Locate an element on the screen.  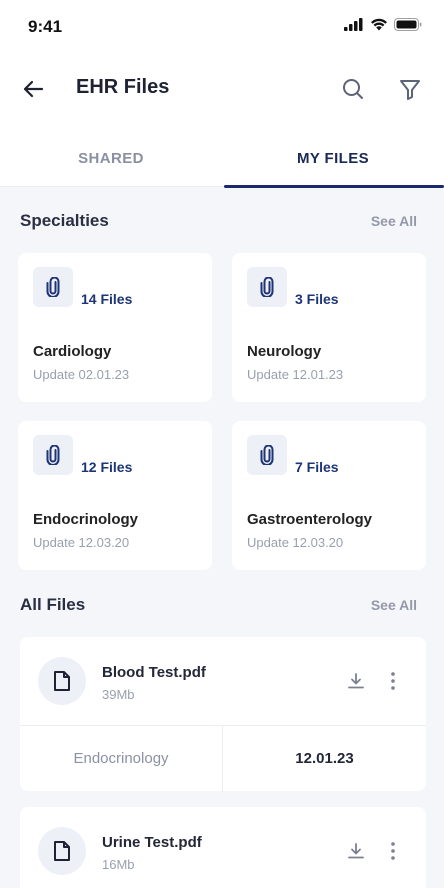
file-name: Blood Test.pdf is located at coordinates (154, 672).